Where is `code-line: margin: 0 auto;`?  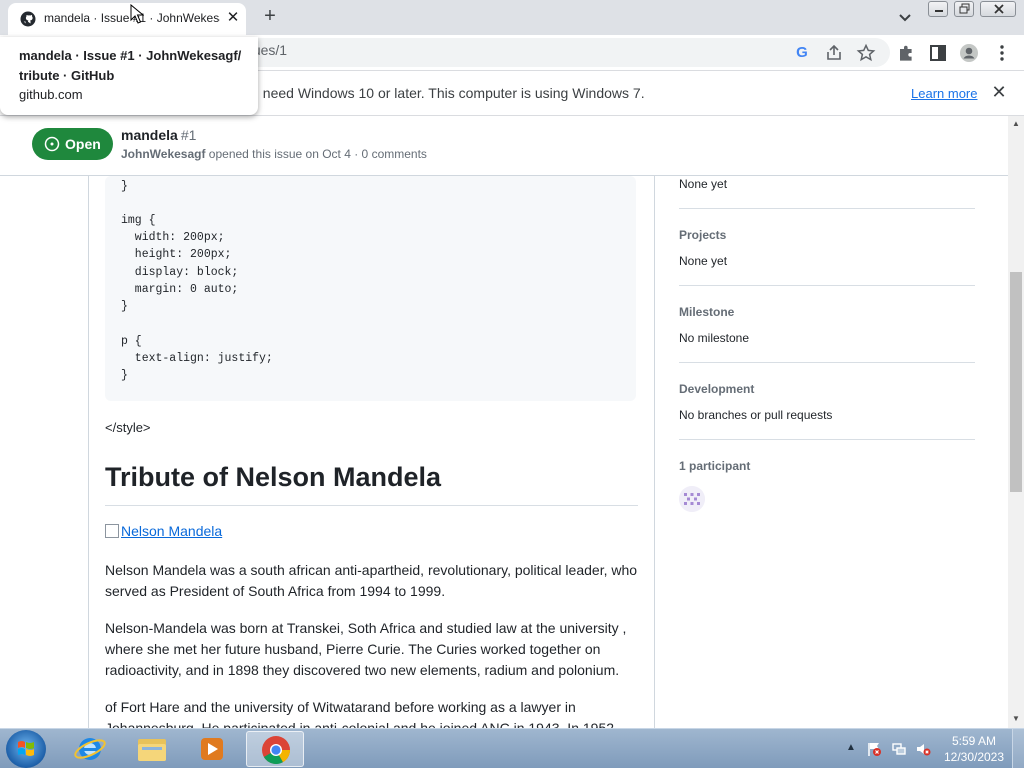 code-line: margin: 0 auto; is located at coordinates (180, 289).